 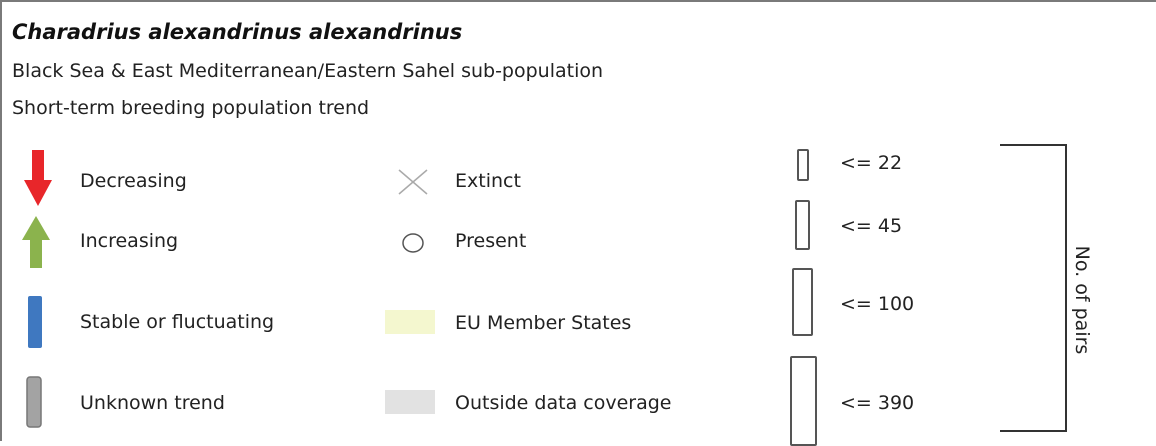 What do you see at coordinates (877, 304) in the screenshot?
I see `size-class-label: <= 100` at bounding box center [877, 304].